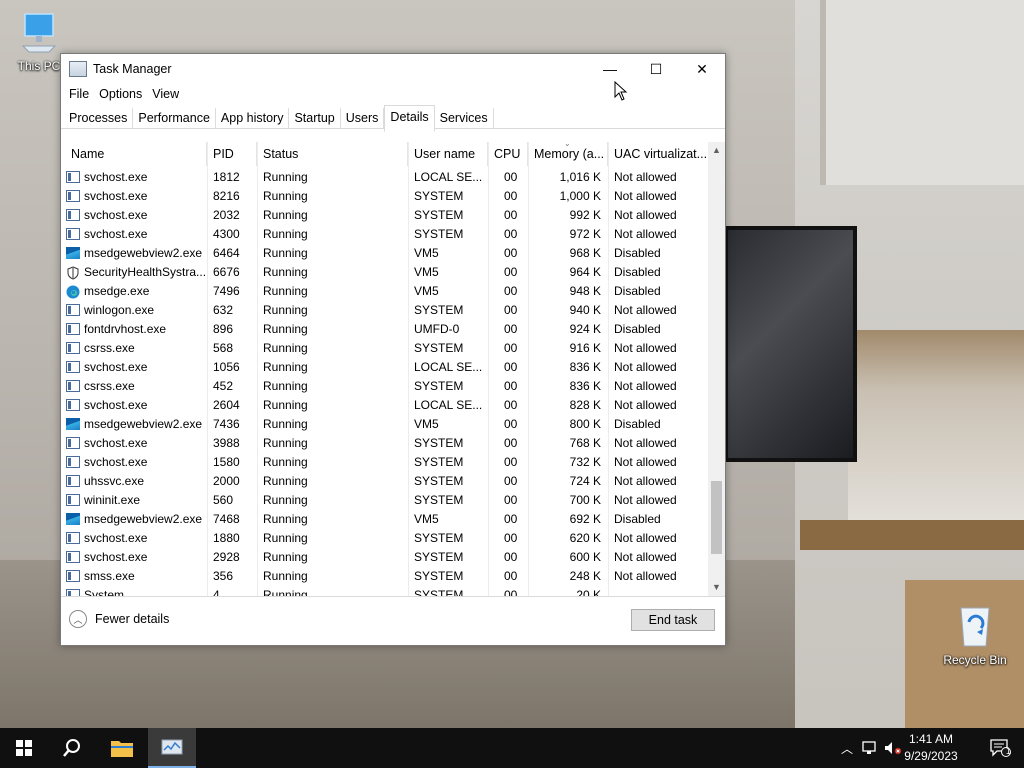 The height and width of the screenshot is (768, 1024). I want to click on taskbar-file-explorer, so click(122, 748).